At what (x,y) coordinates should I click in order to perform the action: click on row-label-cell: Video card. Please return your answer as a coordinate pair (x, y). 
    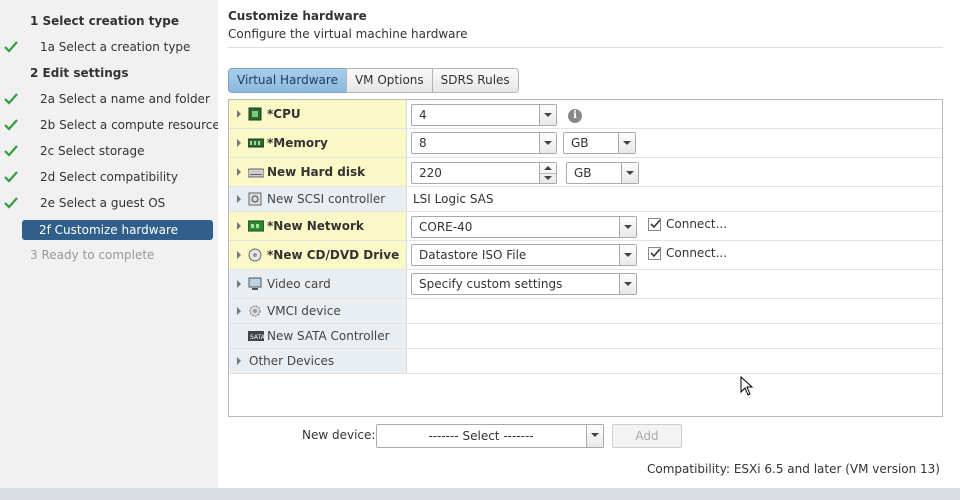
    Looking at the image, I should click on (318, 284).